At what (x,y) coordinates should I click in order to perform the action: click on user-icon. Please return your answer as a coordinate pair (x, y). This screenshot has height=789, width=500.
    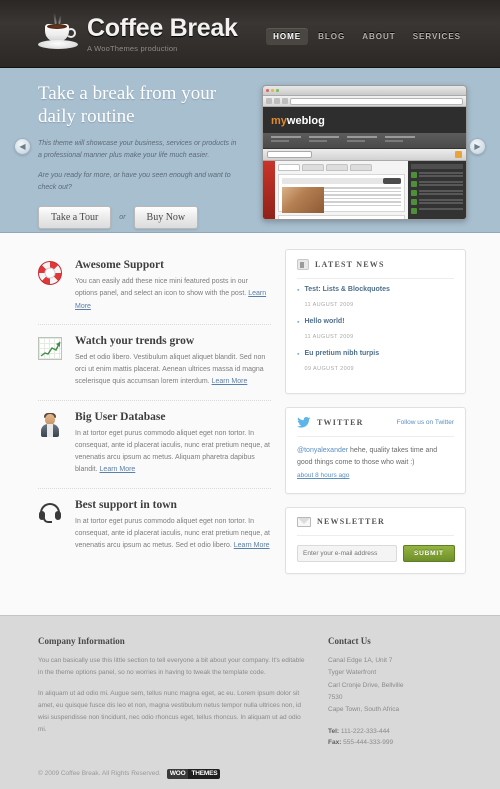
    Looking at the image, I should click on (51, 425).